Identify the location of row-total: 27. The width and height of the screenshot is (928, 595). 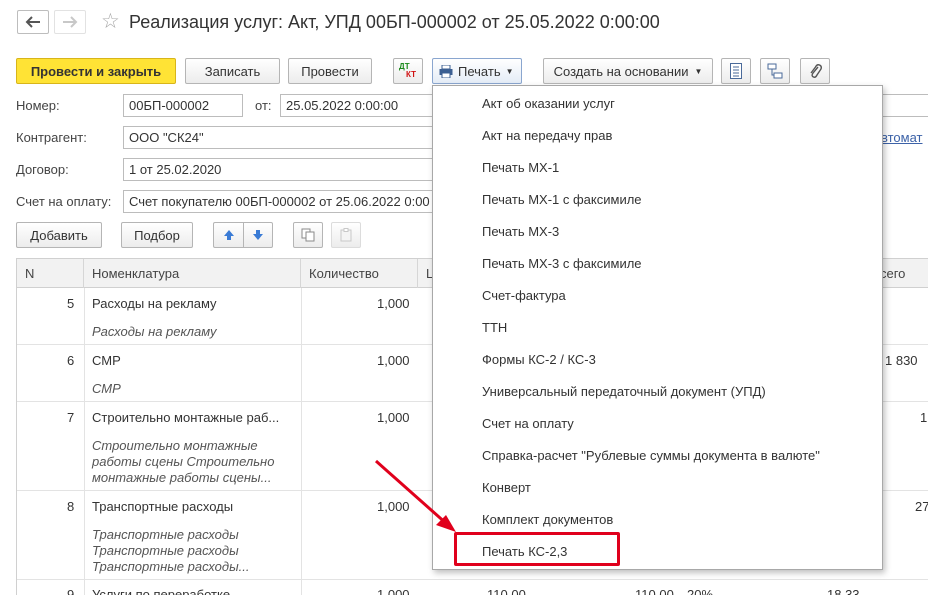
(921, 506).